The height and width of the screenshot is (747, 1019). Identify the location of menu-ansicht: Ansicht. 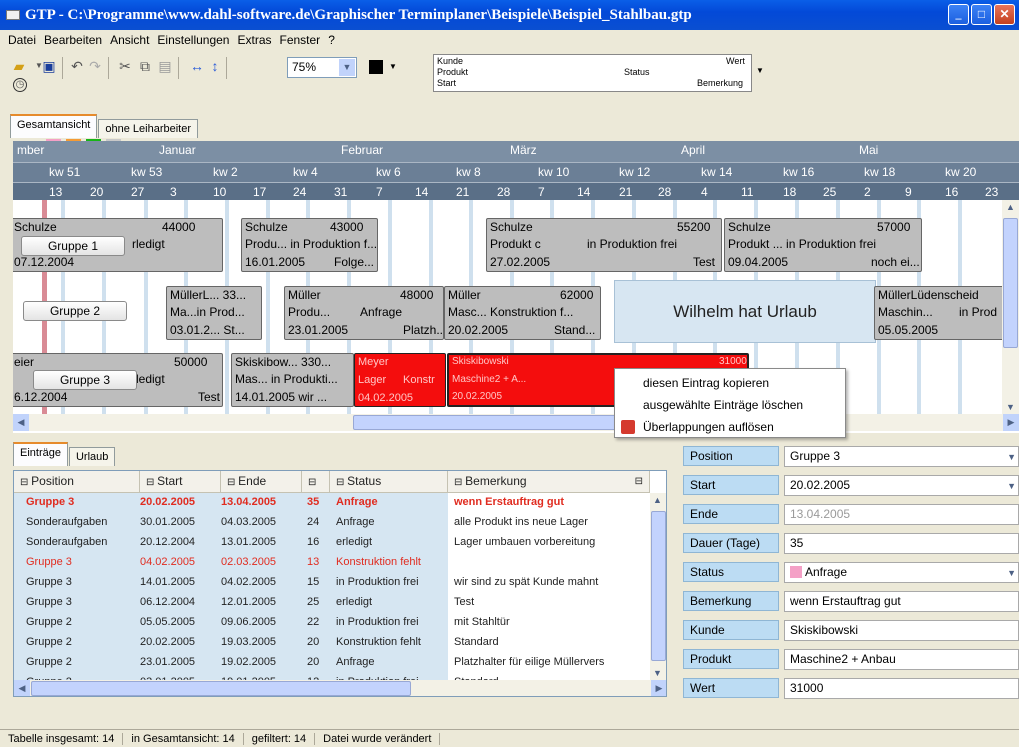
(129, 40).